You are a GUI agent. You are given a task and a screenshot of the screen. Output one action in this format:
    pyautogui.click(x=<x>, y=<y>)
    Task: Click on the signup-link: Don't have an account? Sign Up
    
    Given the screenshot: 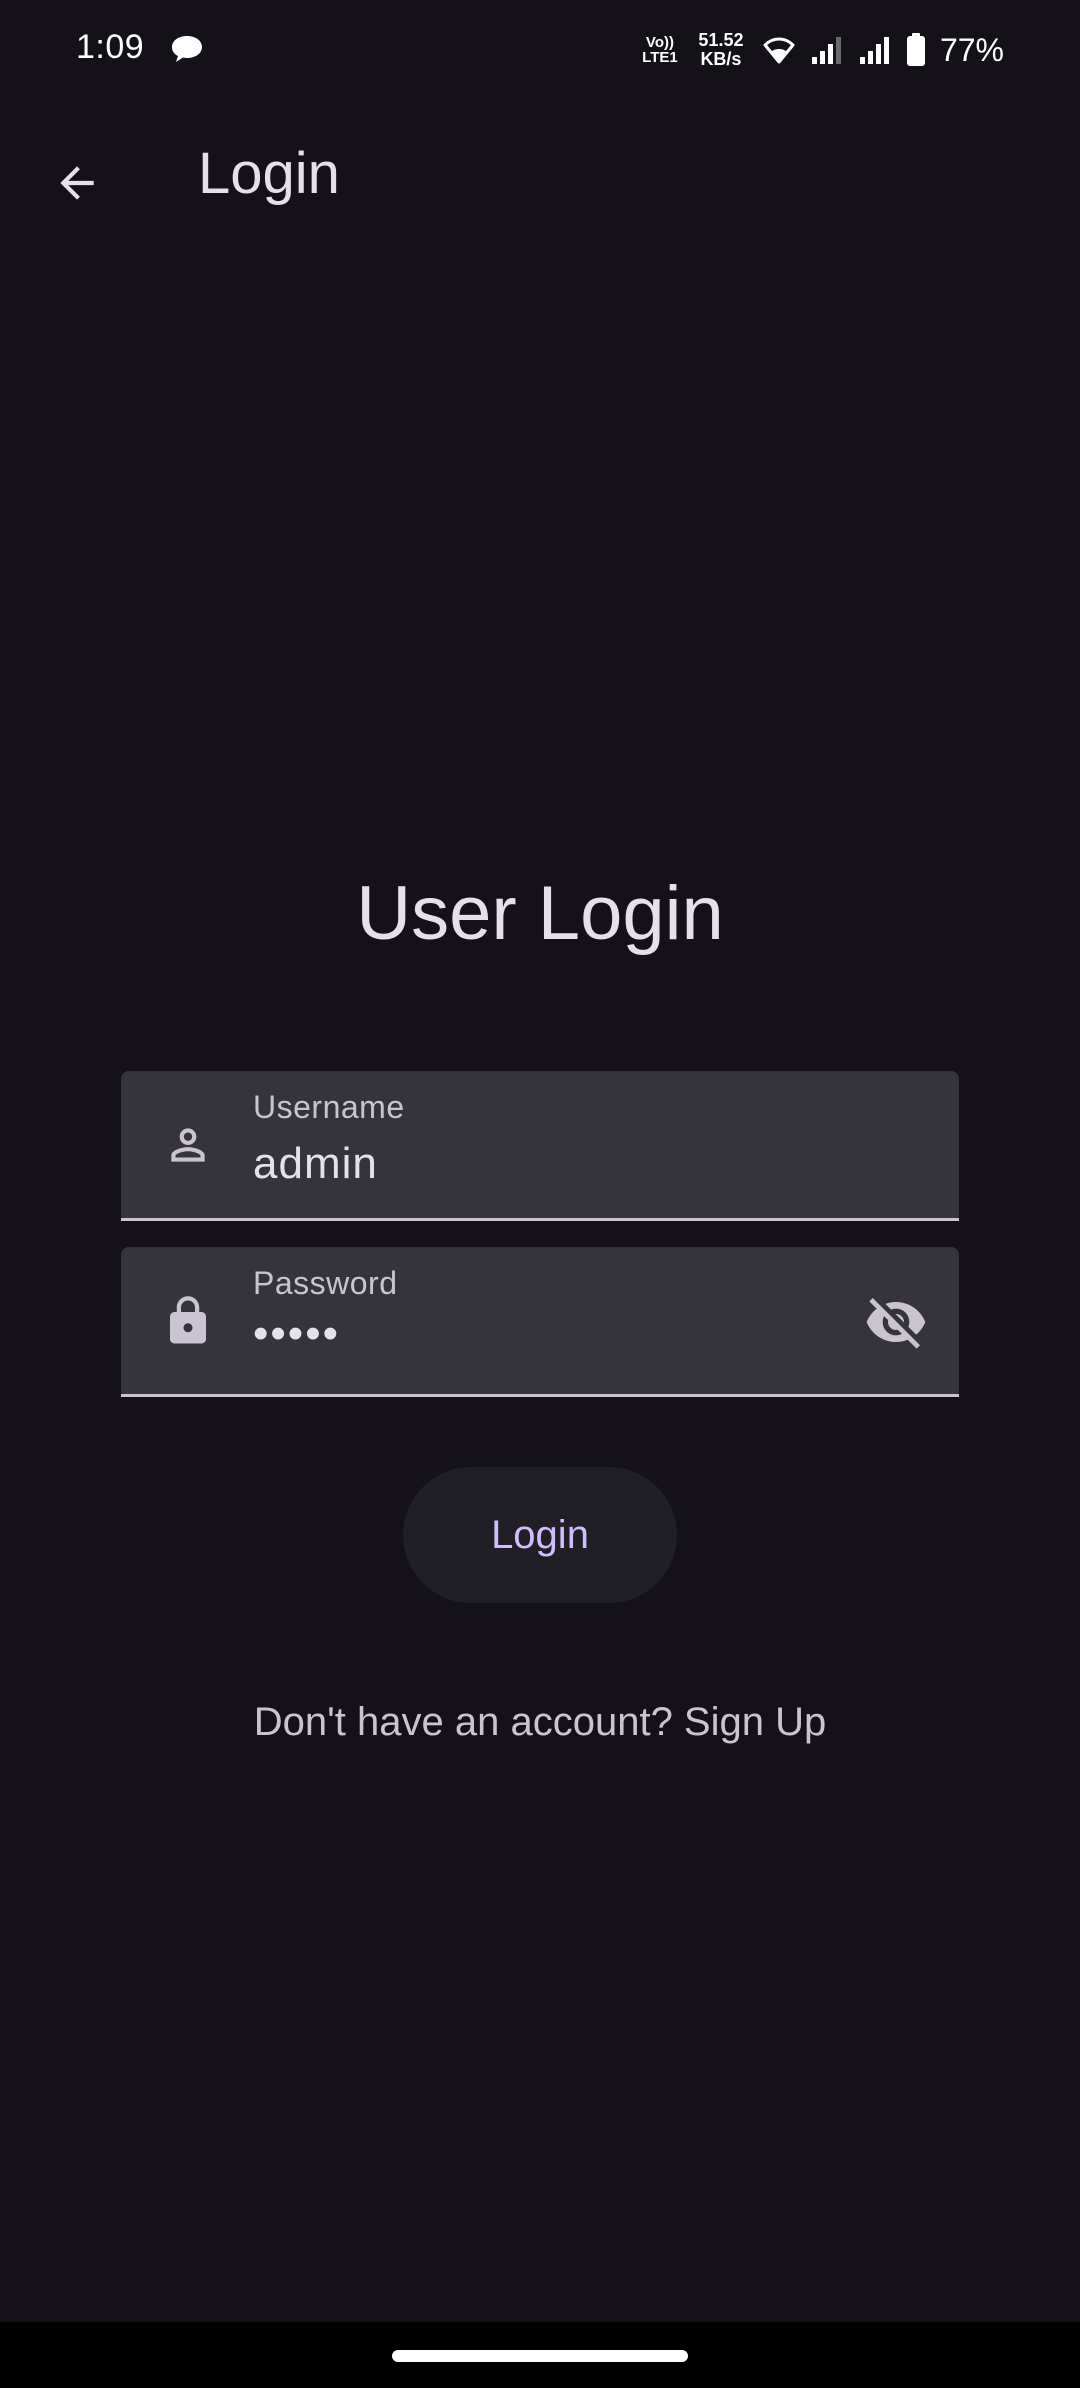 What is the action you would take?
    pyautogui.click(x=540, y=1722)
    